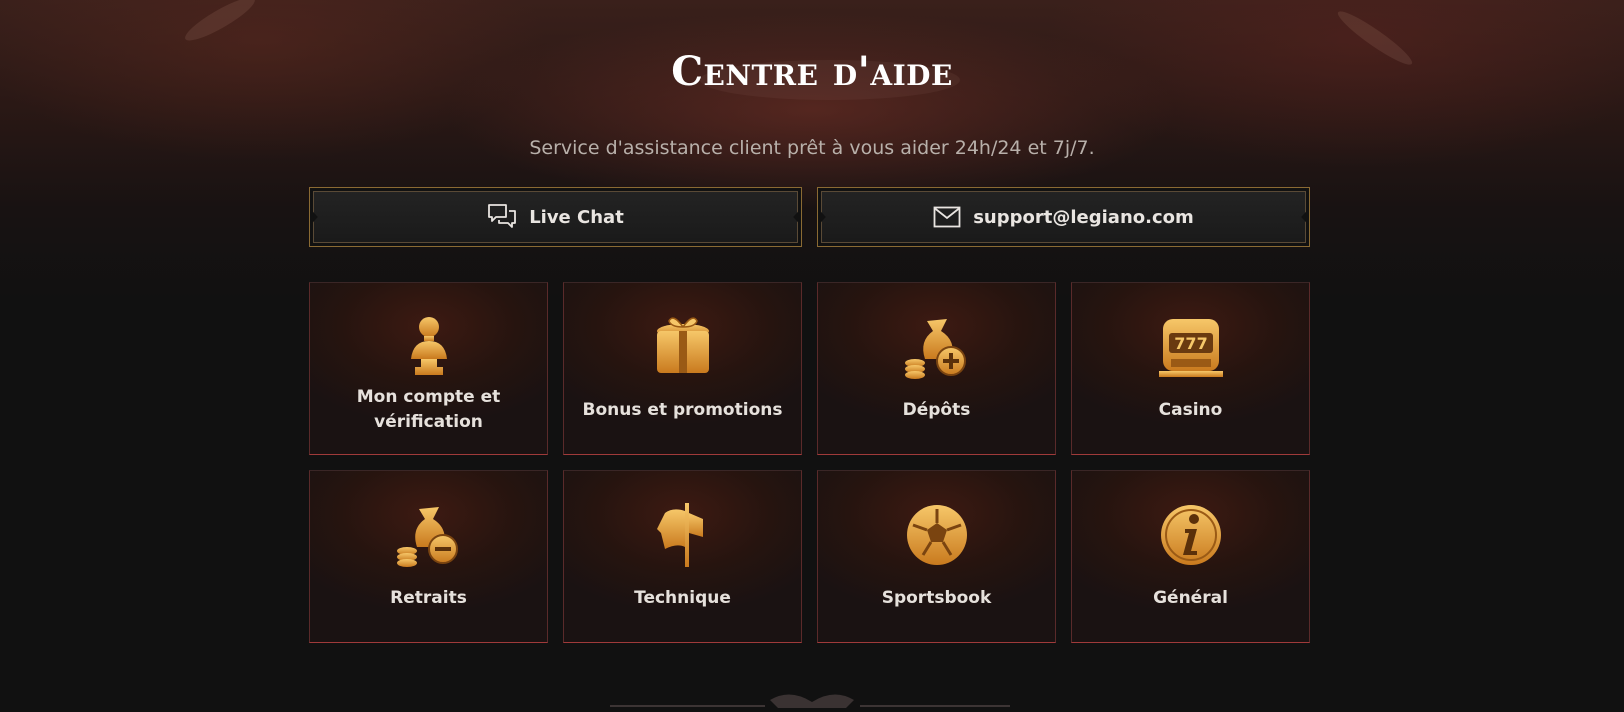 The image size is (1624, 712). I want to click on category-card-technical: Technique, so click(682, 556).